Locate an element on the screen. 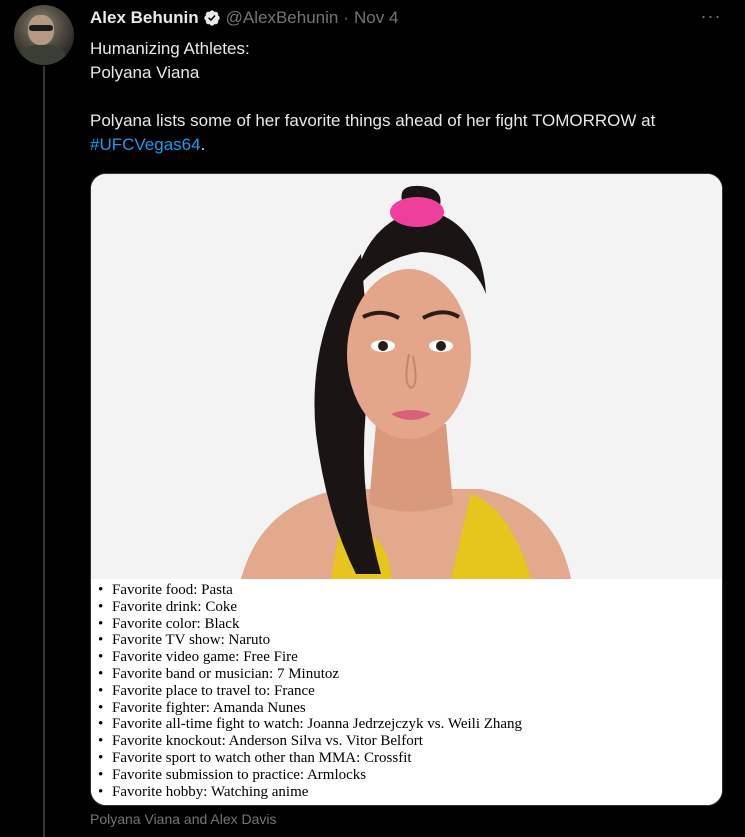 The width and height of the screenshot is (745, 837). tweet-text-line: Humanizing Athletes: is located at coordinates (170, 48).